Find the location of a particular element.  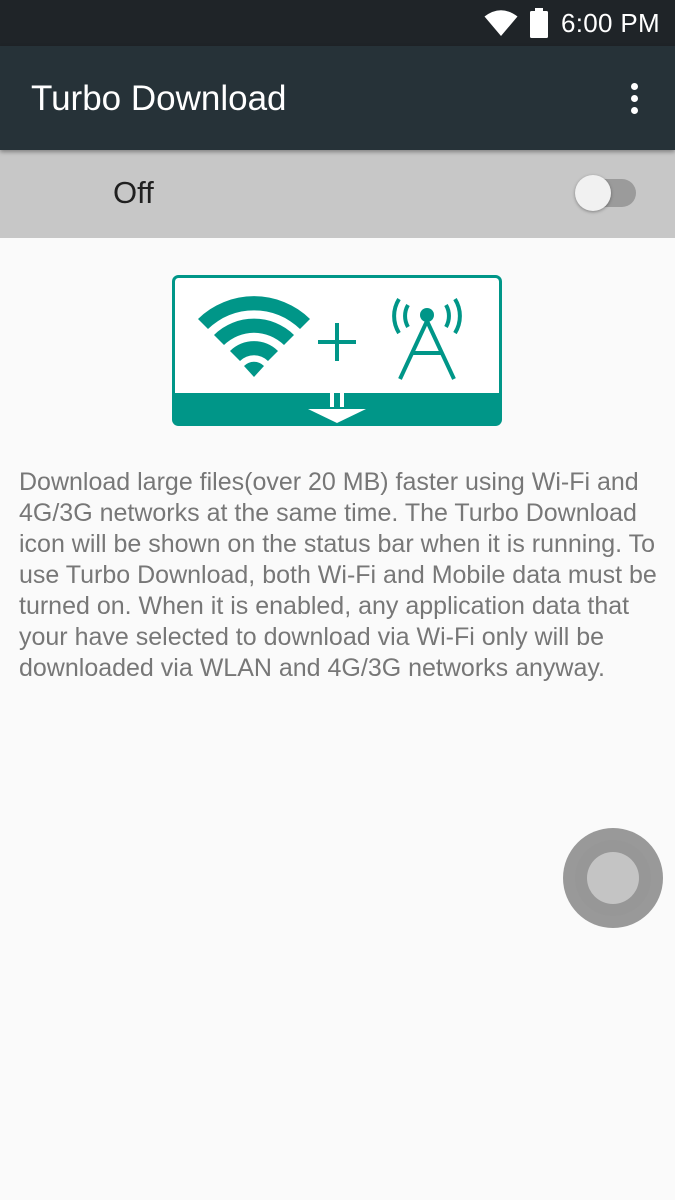

wifi-icon is located at coordinates (501, 23).